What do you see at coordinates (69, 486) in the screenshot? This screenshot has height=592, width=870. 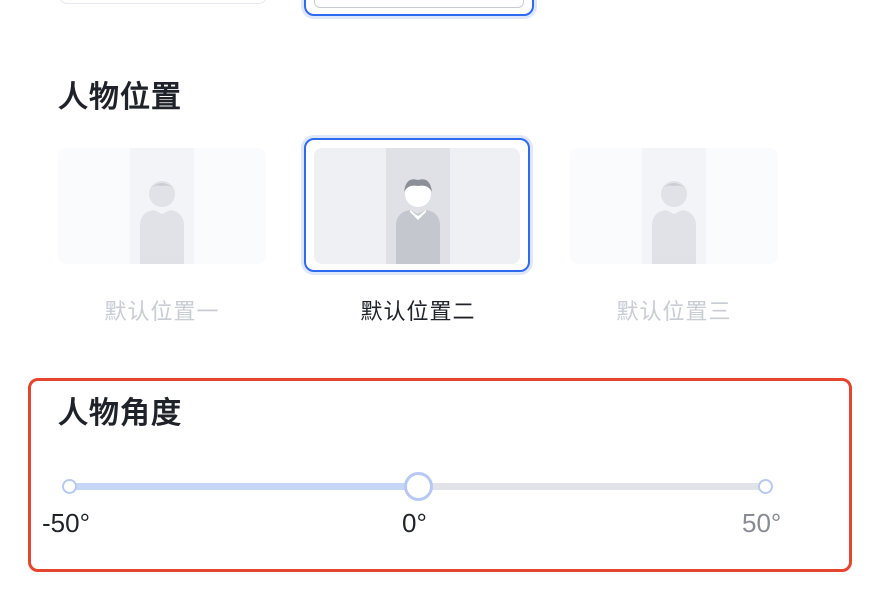 I see `angle-slider-min-stop` at bounding box center [69, 486].